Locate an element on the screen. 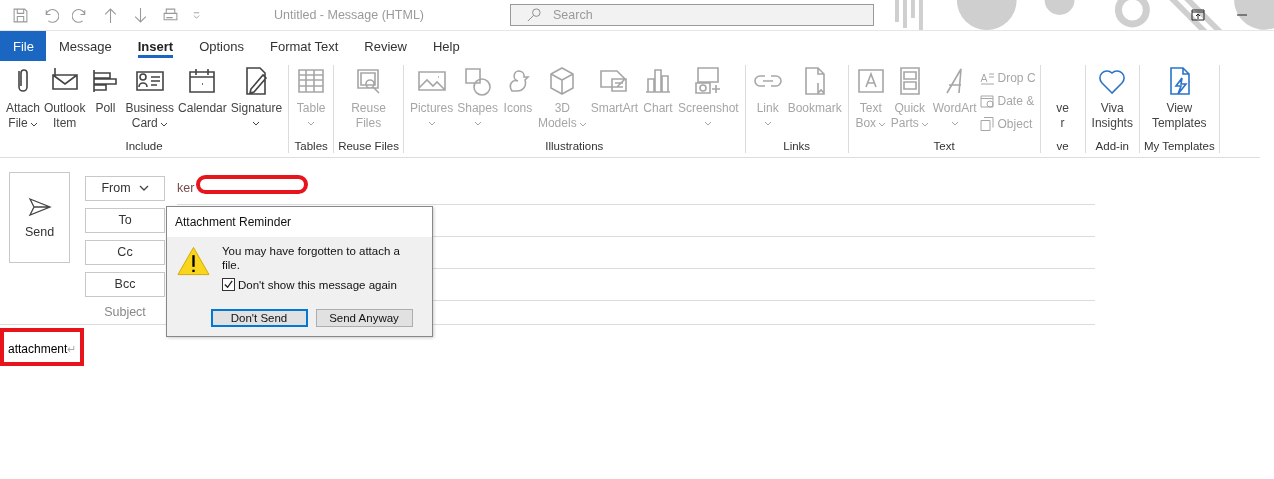  search-field: Search is located at coordinates (692, 15).